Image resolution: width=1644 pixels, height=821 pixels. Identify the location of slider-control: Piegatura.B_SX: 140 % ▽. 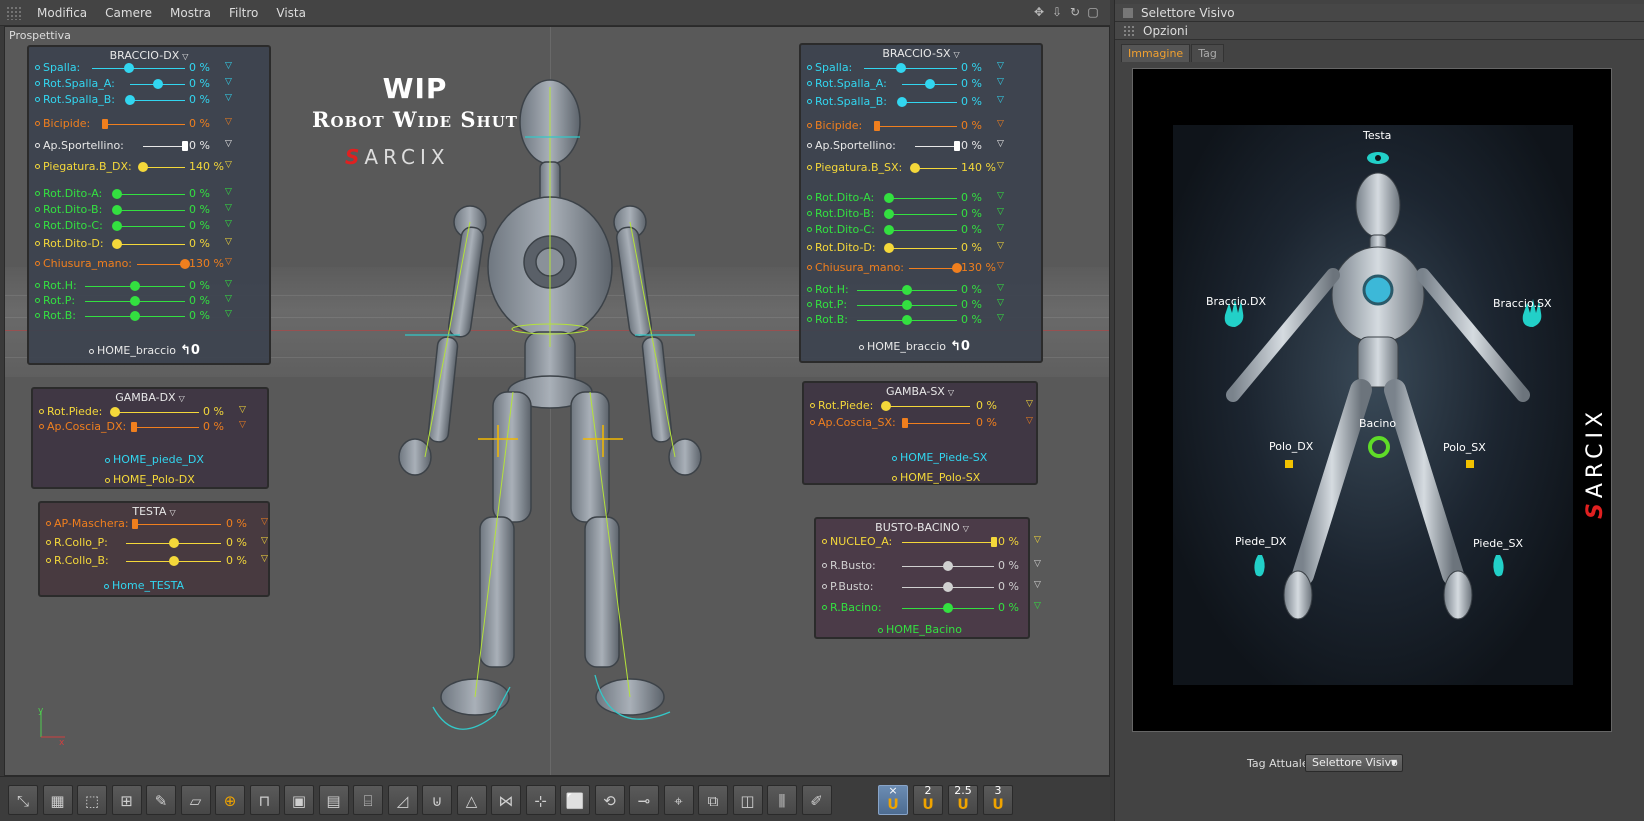
(922, 168).